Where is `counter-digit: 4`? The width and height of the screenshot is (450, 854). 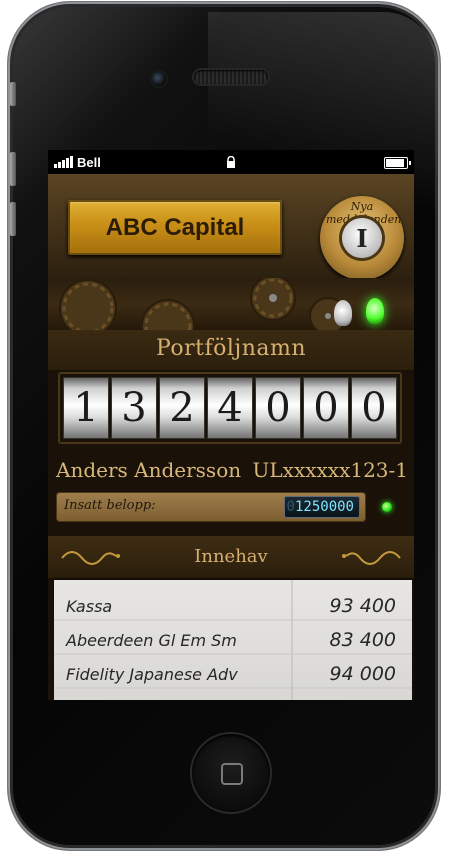 counter-digit: 4 is located at coordinates (230, 408).